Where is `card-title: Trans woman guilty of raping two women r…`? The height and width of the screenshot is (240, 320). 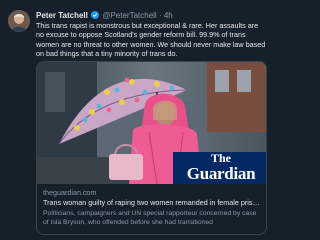
card-title: Trans woman guilty of raping two women r… is located at coordinates (153, 202).